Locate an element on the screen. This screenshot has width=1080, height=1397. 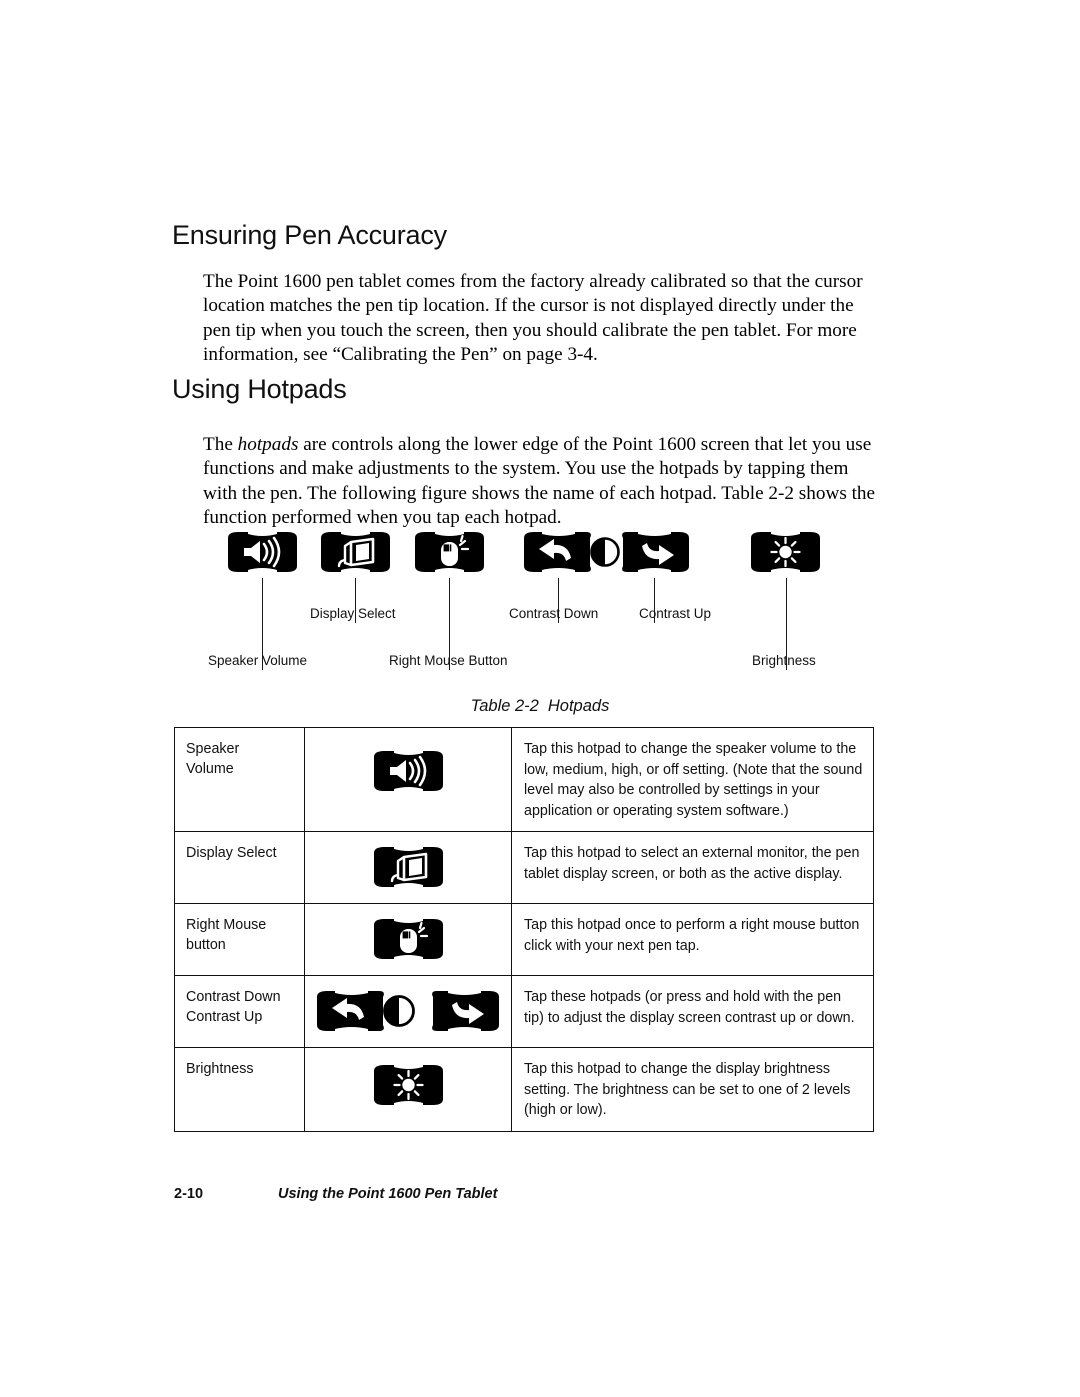
callout-label-right-mouse-button: Right Mouse Button is located at coordinates (448, 660).